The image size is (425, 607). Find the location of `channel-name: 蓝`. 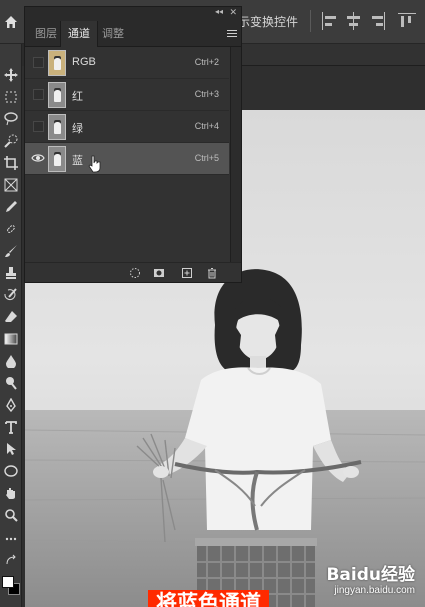

channel-name: 蓝 is located at coordinates (77, 161).